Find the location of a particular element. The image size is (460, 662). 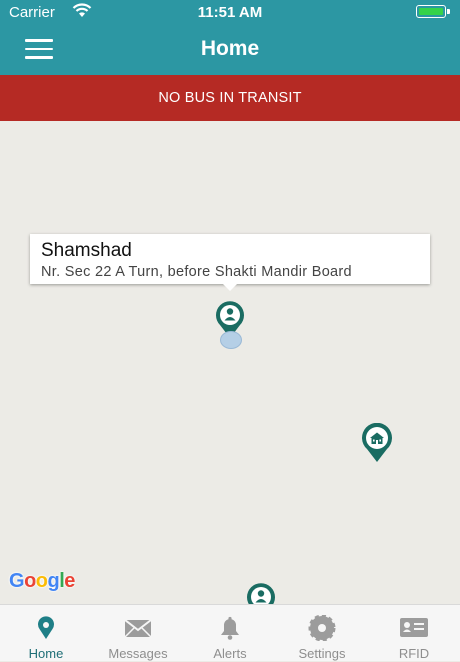

status-bar: Carrier 11:51 AM is located at coordinates (230, 12).